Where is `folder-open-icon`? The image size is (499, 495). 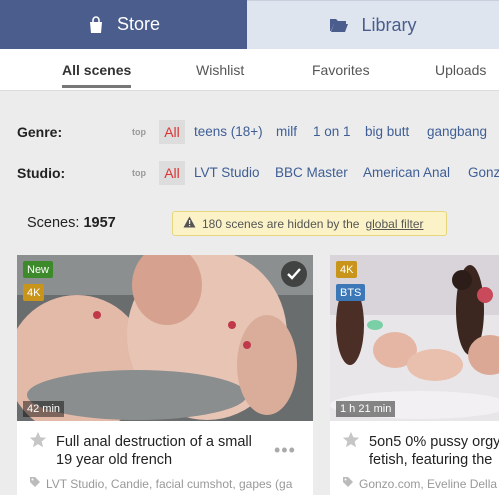
folder-open-icon is located at coordinates (339, 25).